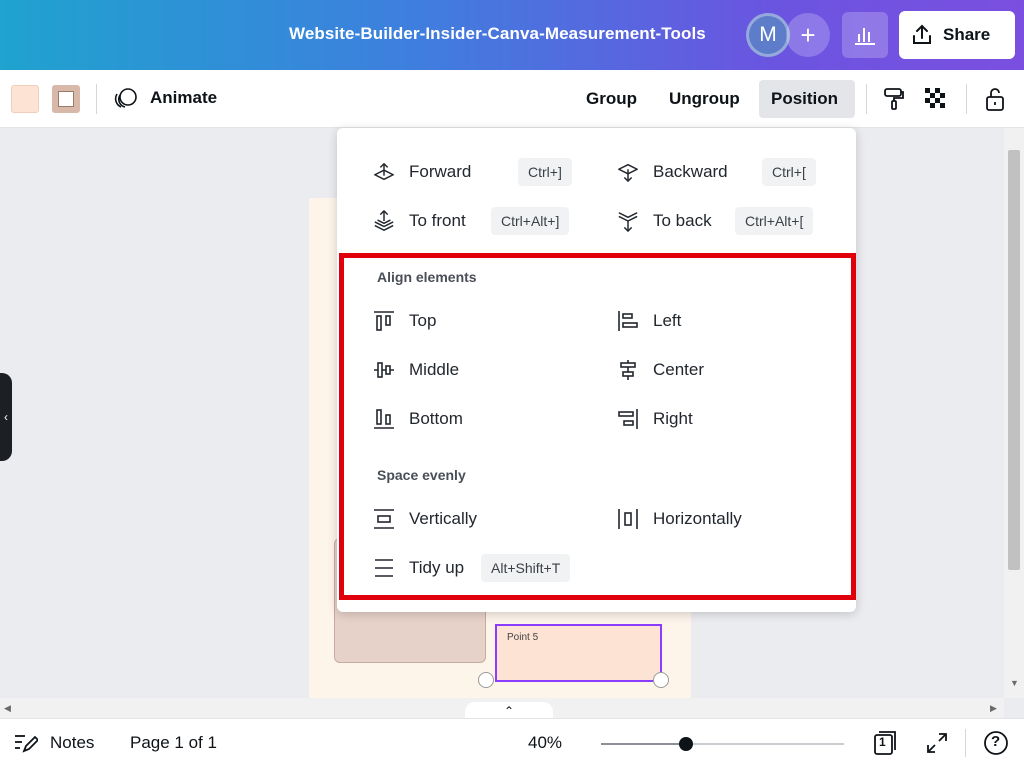  Describe the element at coordinates (697, 518) in the screenshot. I see `space-horizontally-label: Horizontally` at that location.